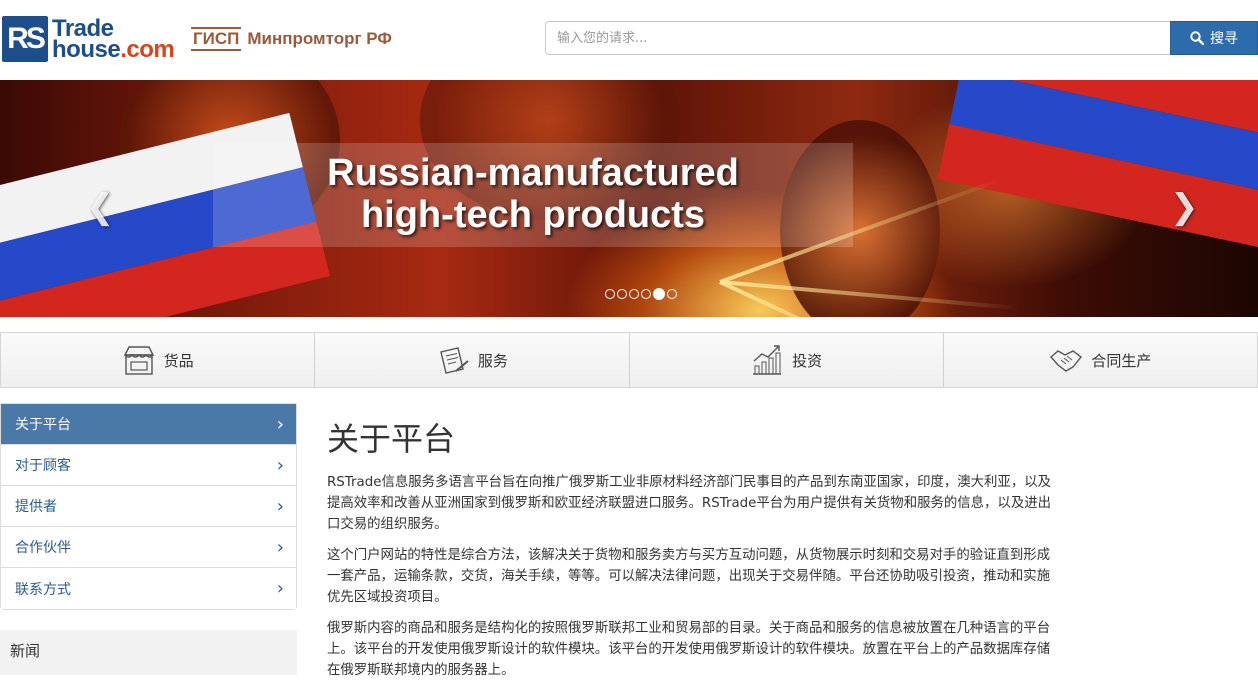  I want to click on sidebar-menu: 关于平台 › 对于顾客 › 提供者 › 合作伙伴 › 联系方式 ›, so click(148, 506).